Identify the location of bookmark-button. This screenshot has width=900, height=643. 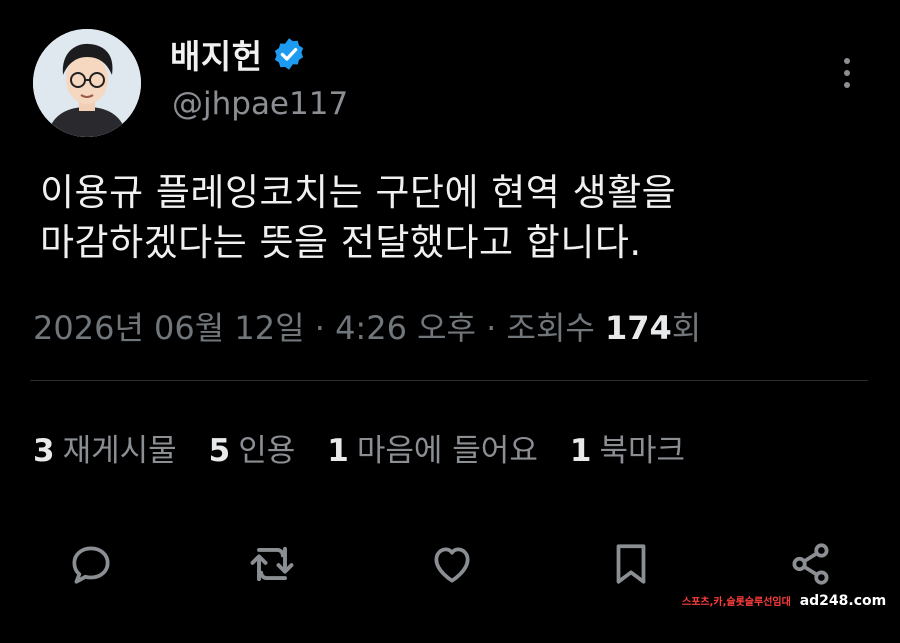
(631, 564).